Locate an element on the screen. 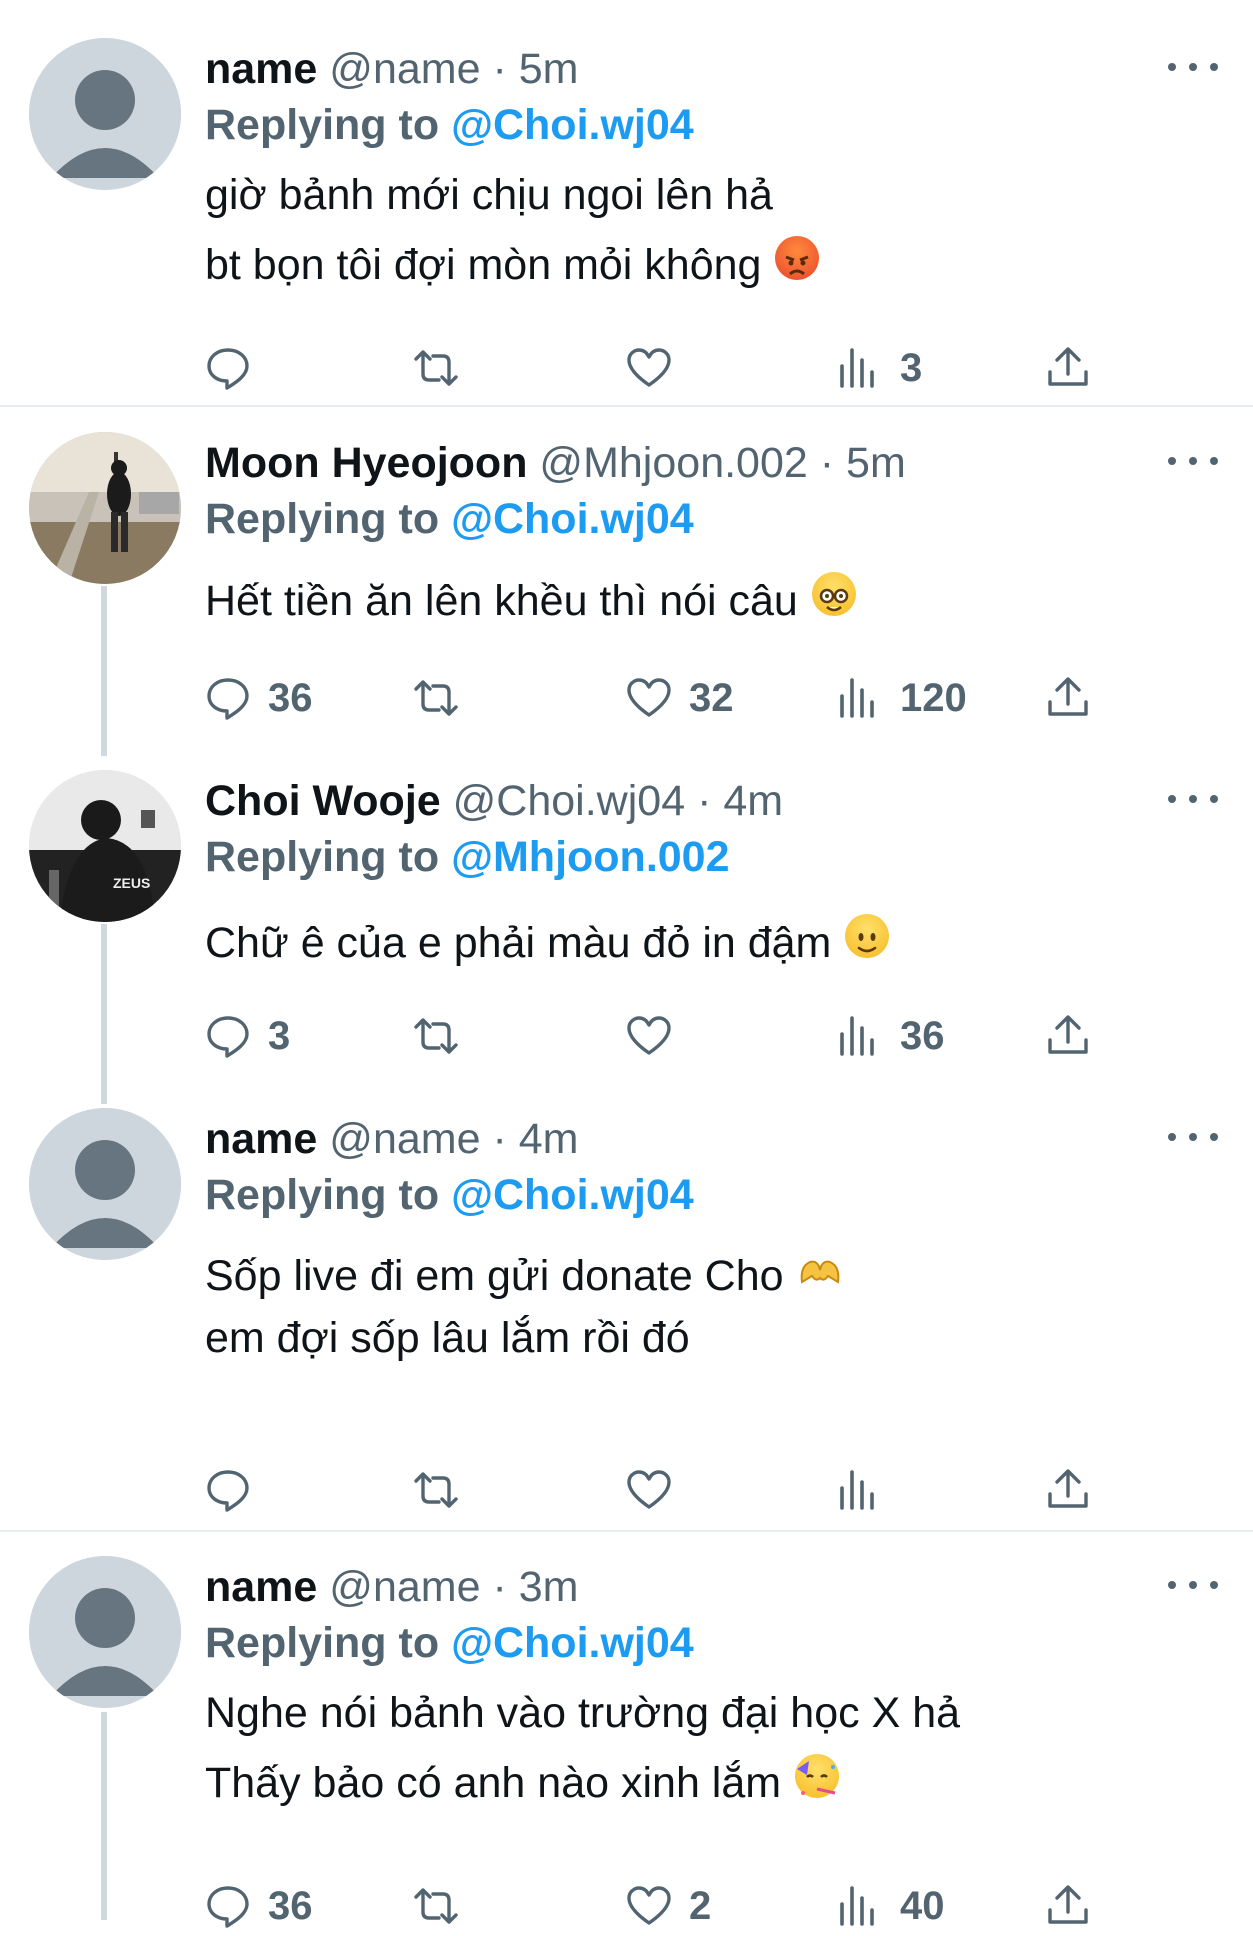 The image size is (1253, 1936). share-icon is located at coordinates (1068, 1904).